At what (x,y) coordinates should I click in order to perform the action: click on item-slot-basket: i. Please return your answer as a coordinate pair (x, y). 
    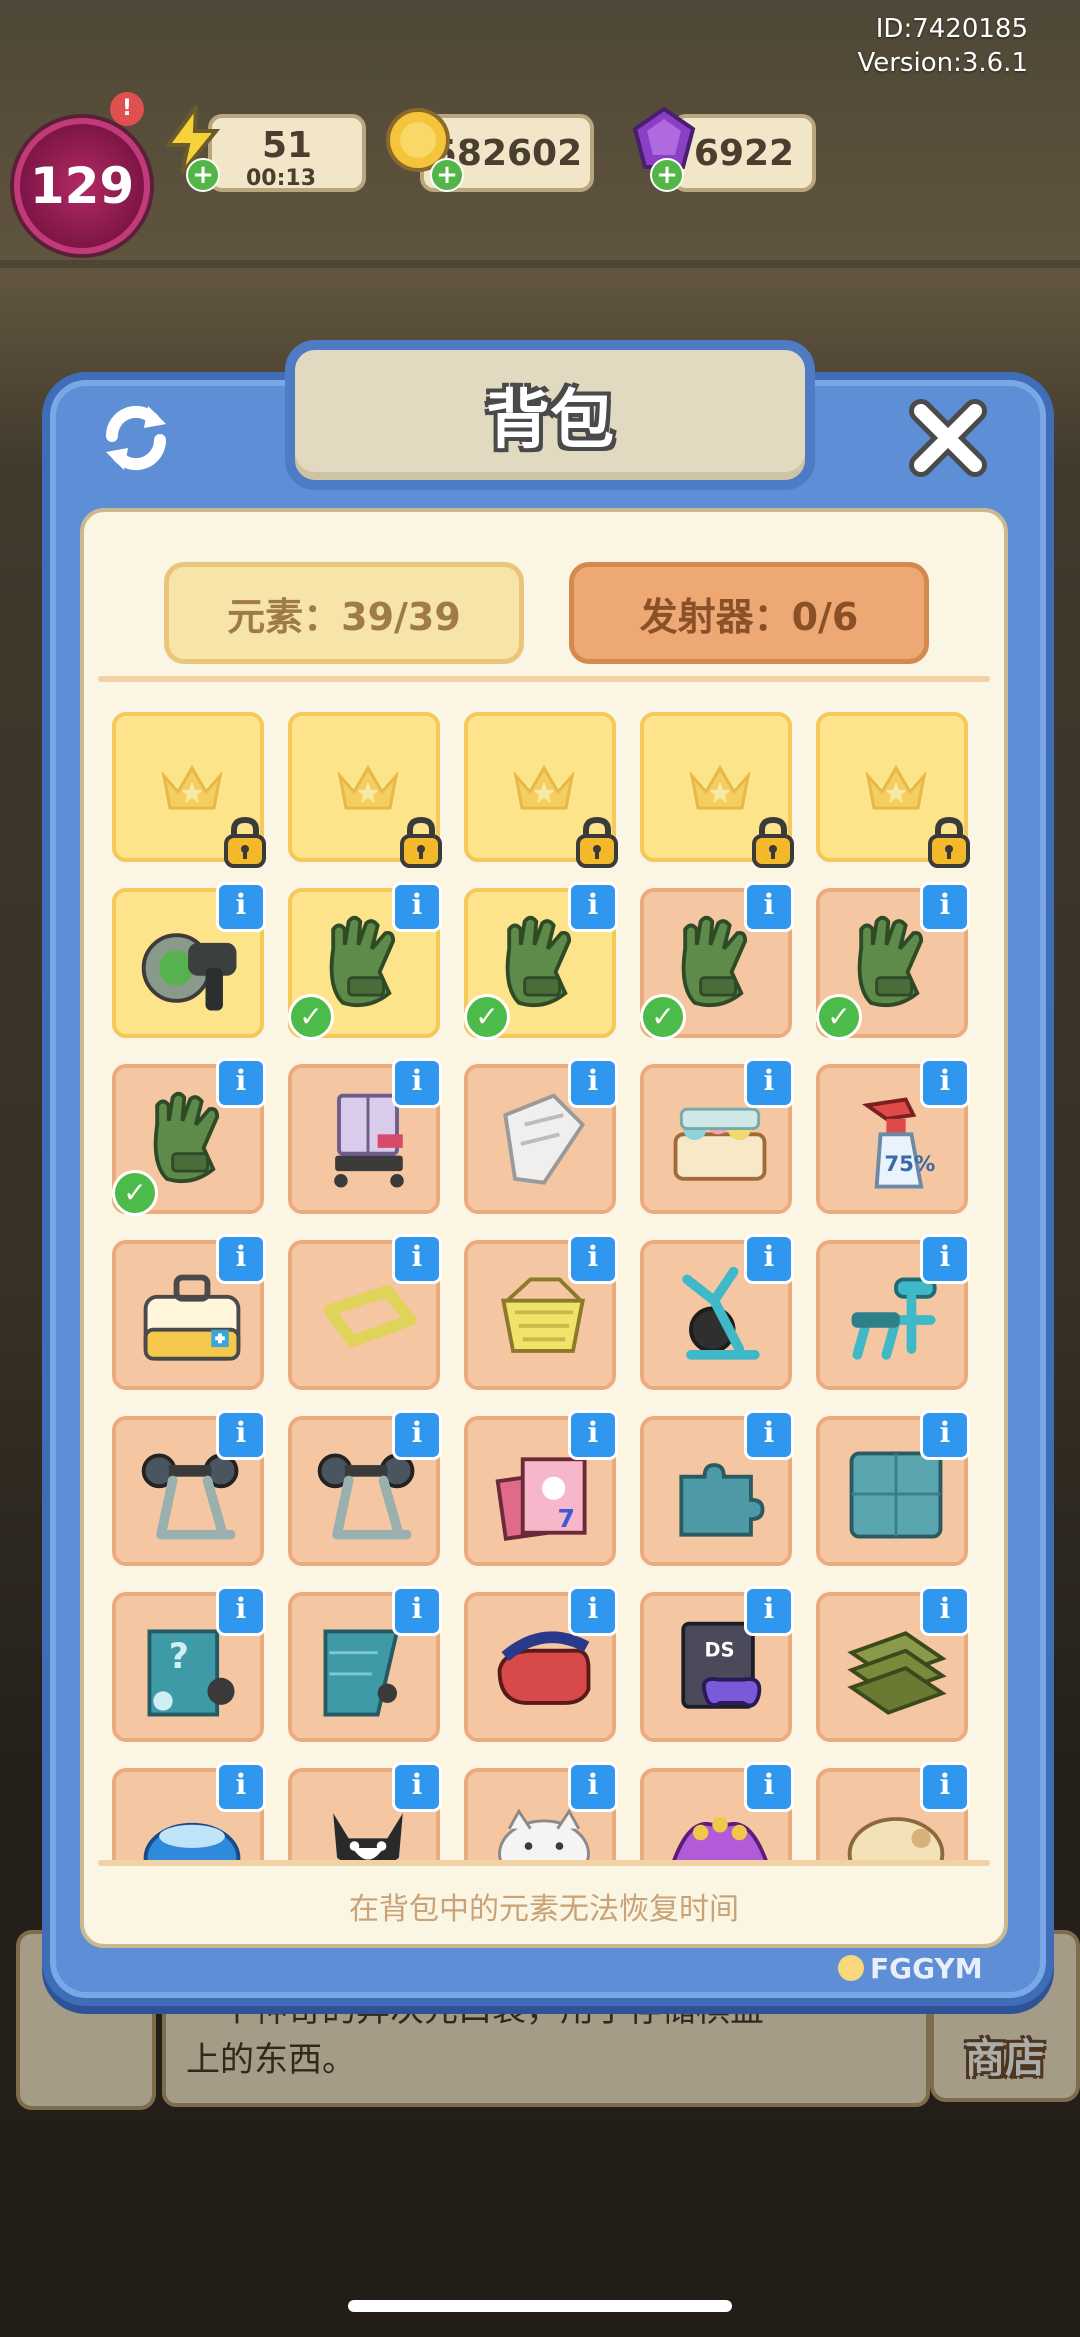
    Looking at the image, I should click on (541, 1312).